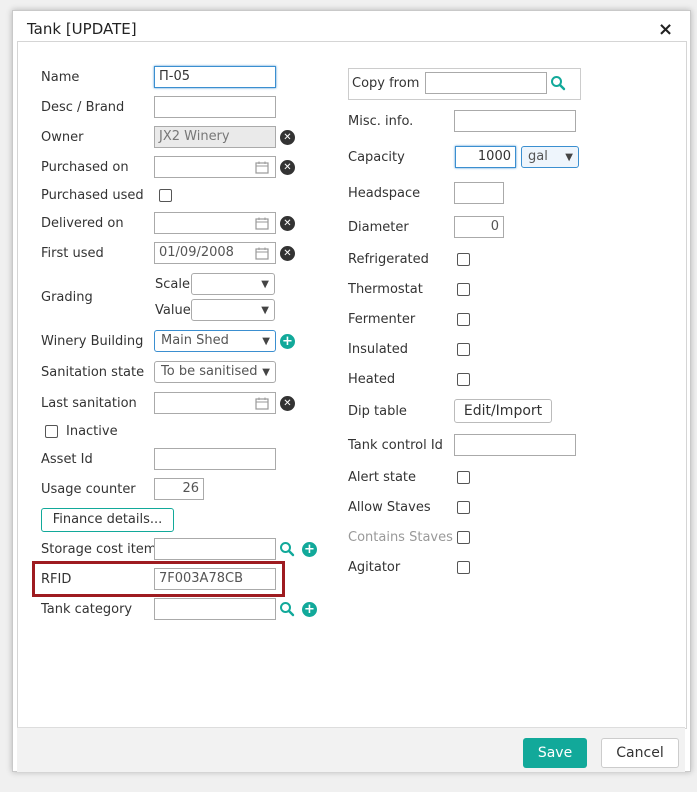 The height and width of the screenshot is (792, 697). Describe the element at coordinates (463, 319) in the screenshot. I see `fermenter-checkbox` at that location.